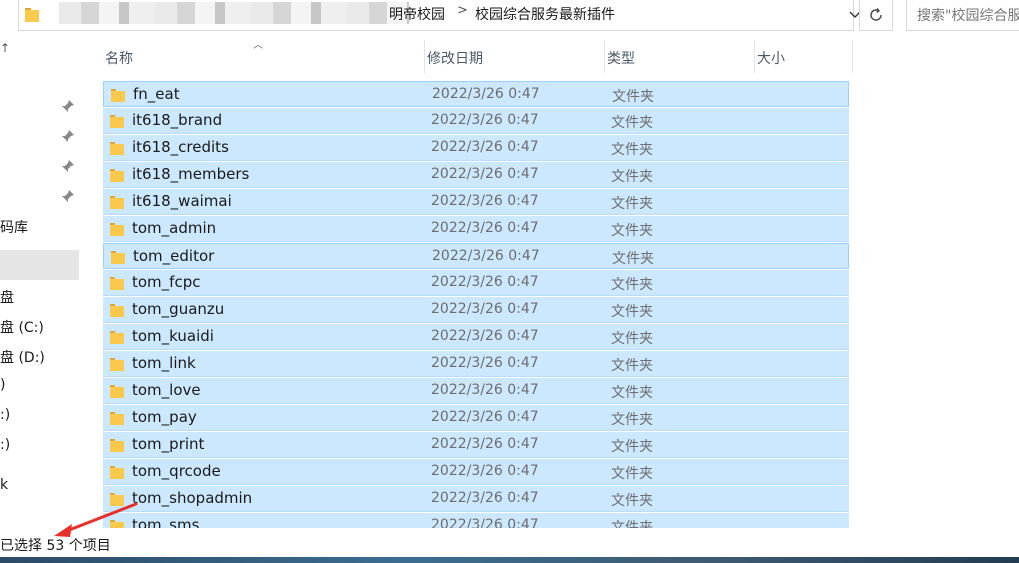  What do you see at coordinates (178, 309) in the screenshot?
I see `file-name: tom_guanzu` at bounding box center [178, 309].